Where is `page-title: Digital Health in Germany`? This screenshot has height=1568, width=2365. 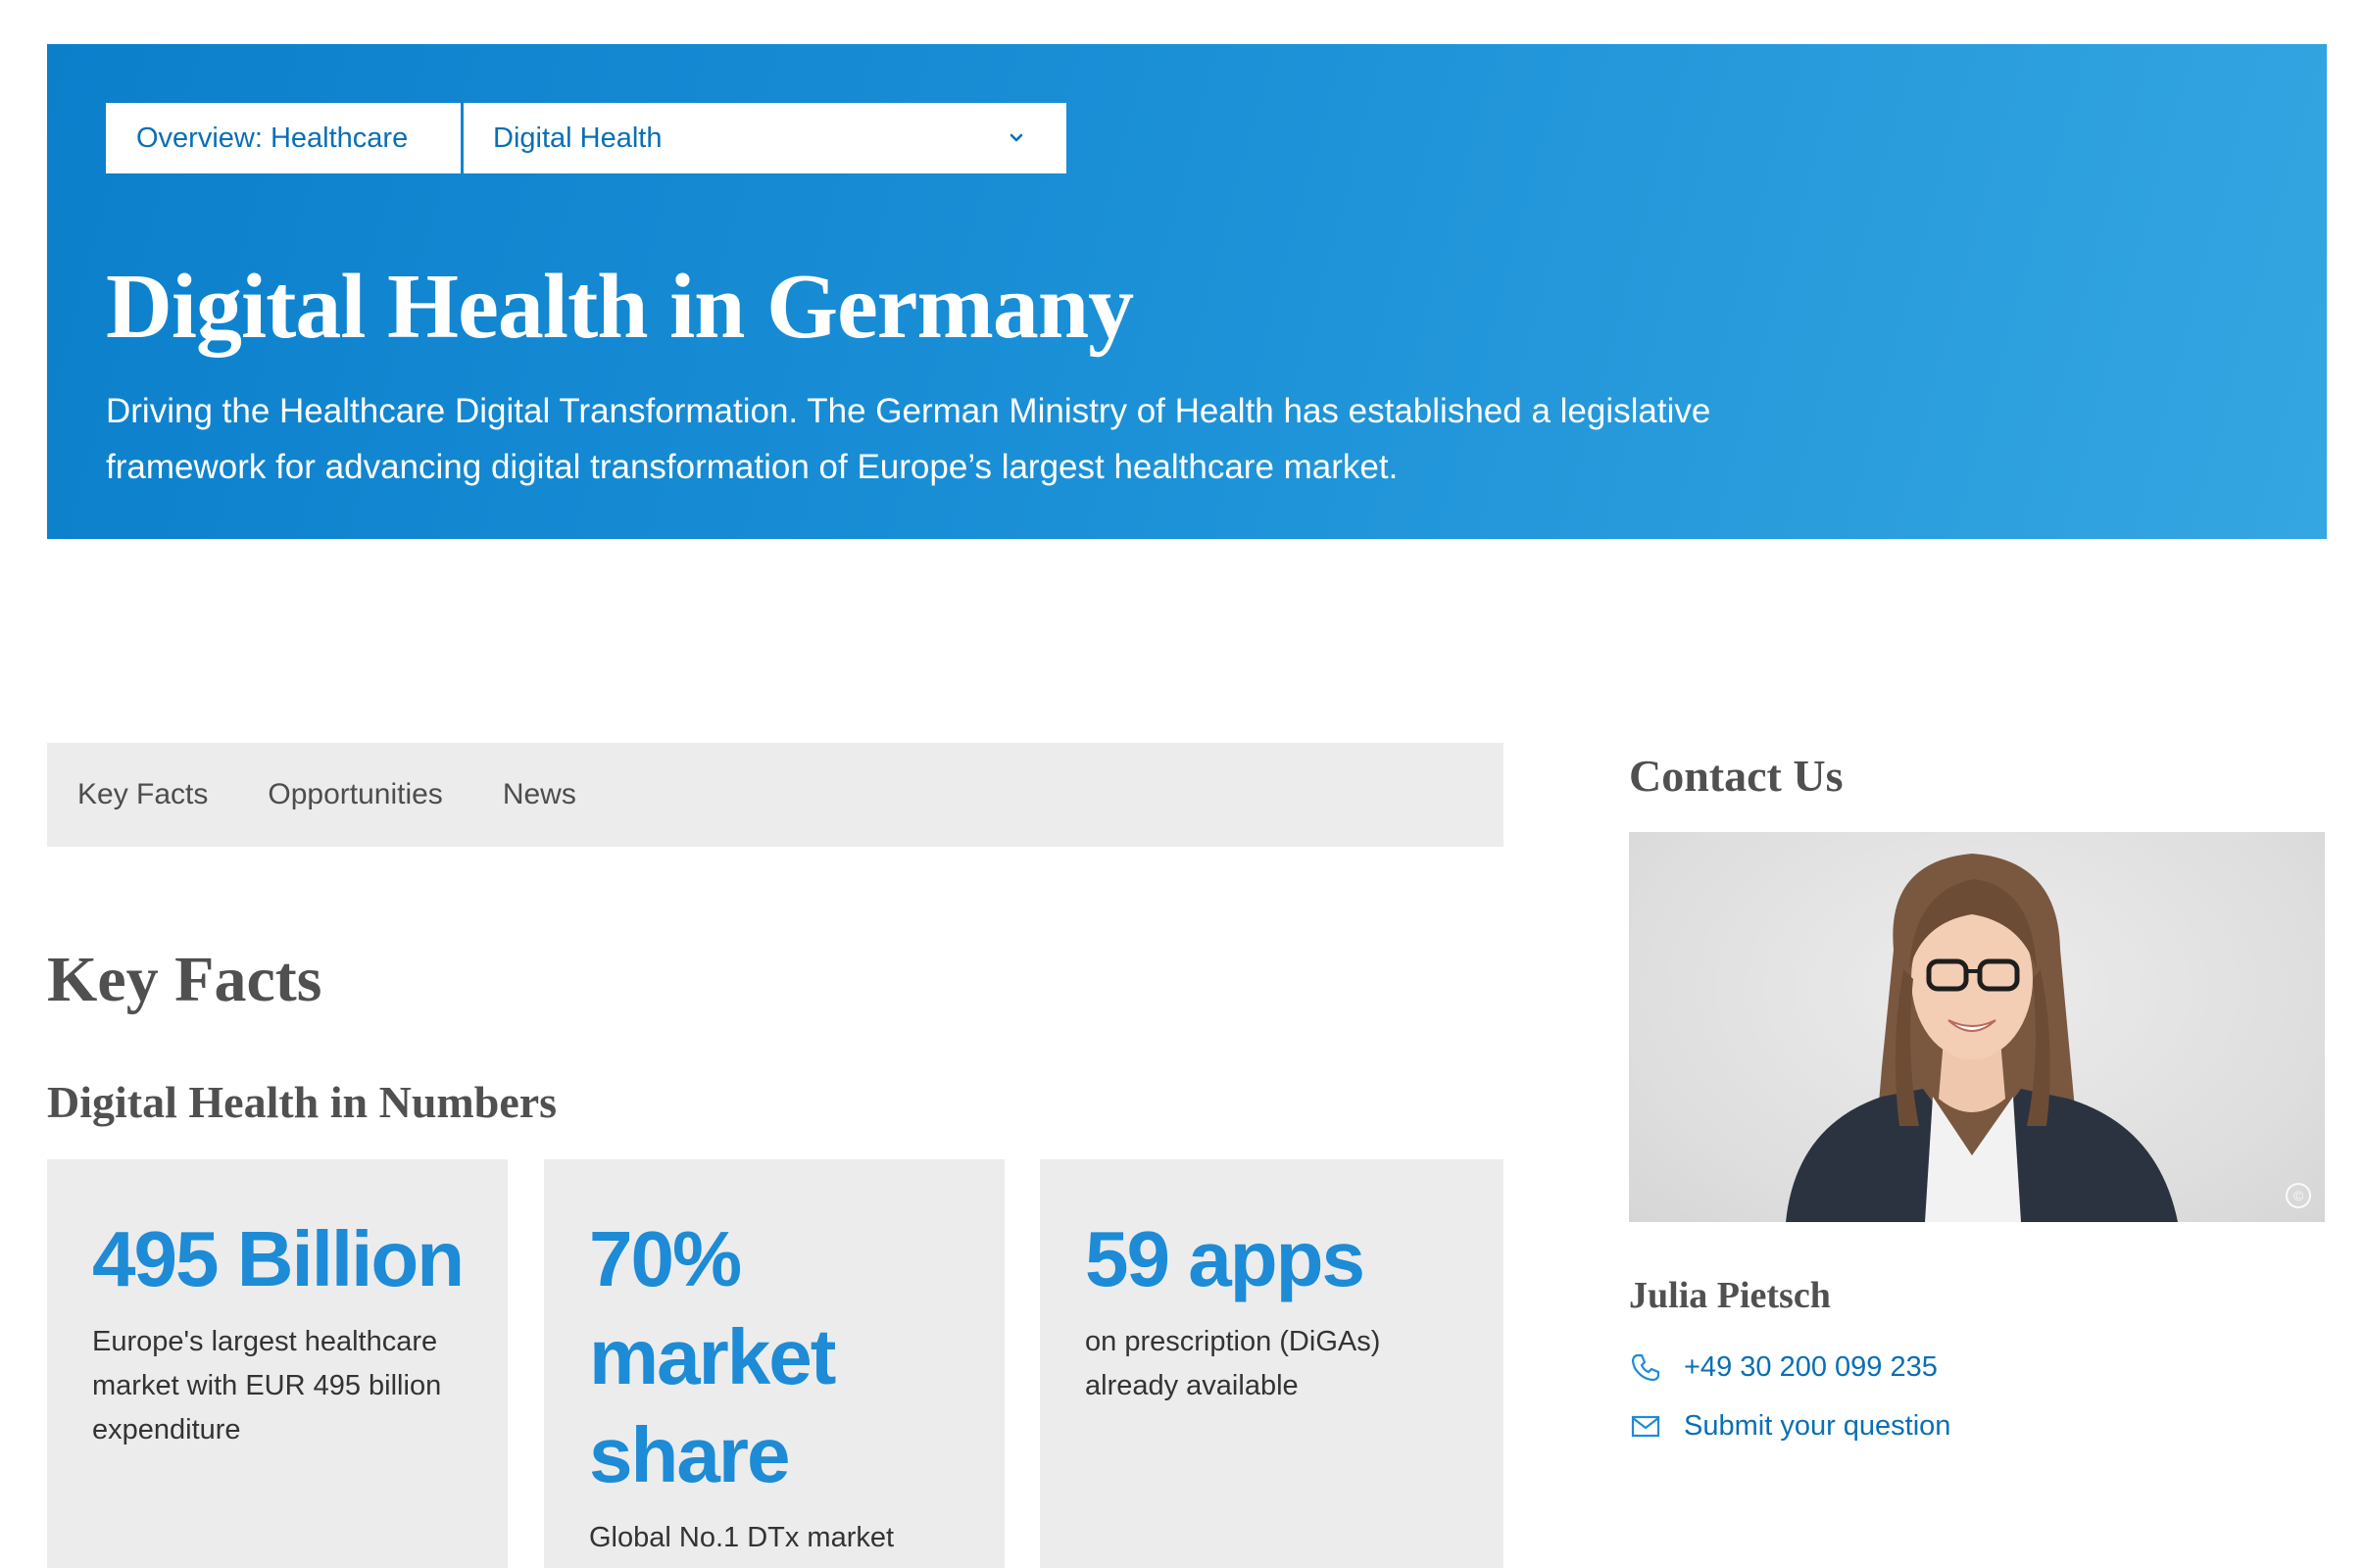
page-title: Digital Health in Germany is located at coordinates (620, 307).